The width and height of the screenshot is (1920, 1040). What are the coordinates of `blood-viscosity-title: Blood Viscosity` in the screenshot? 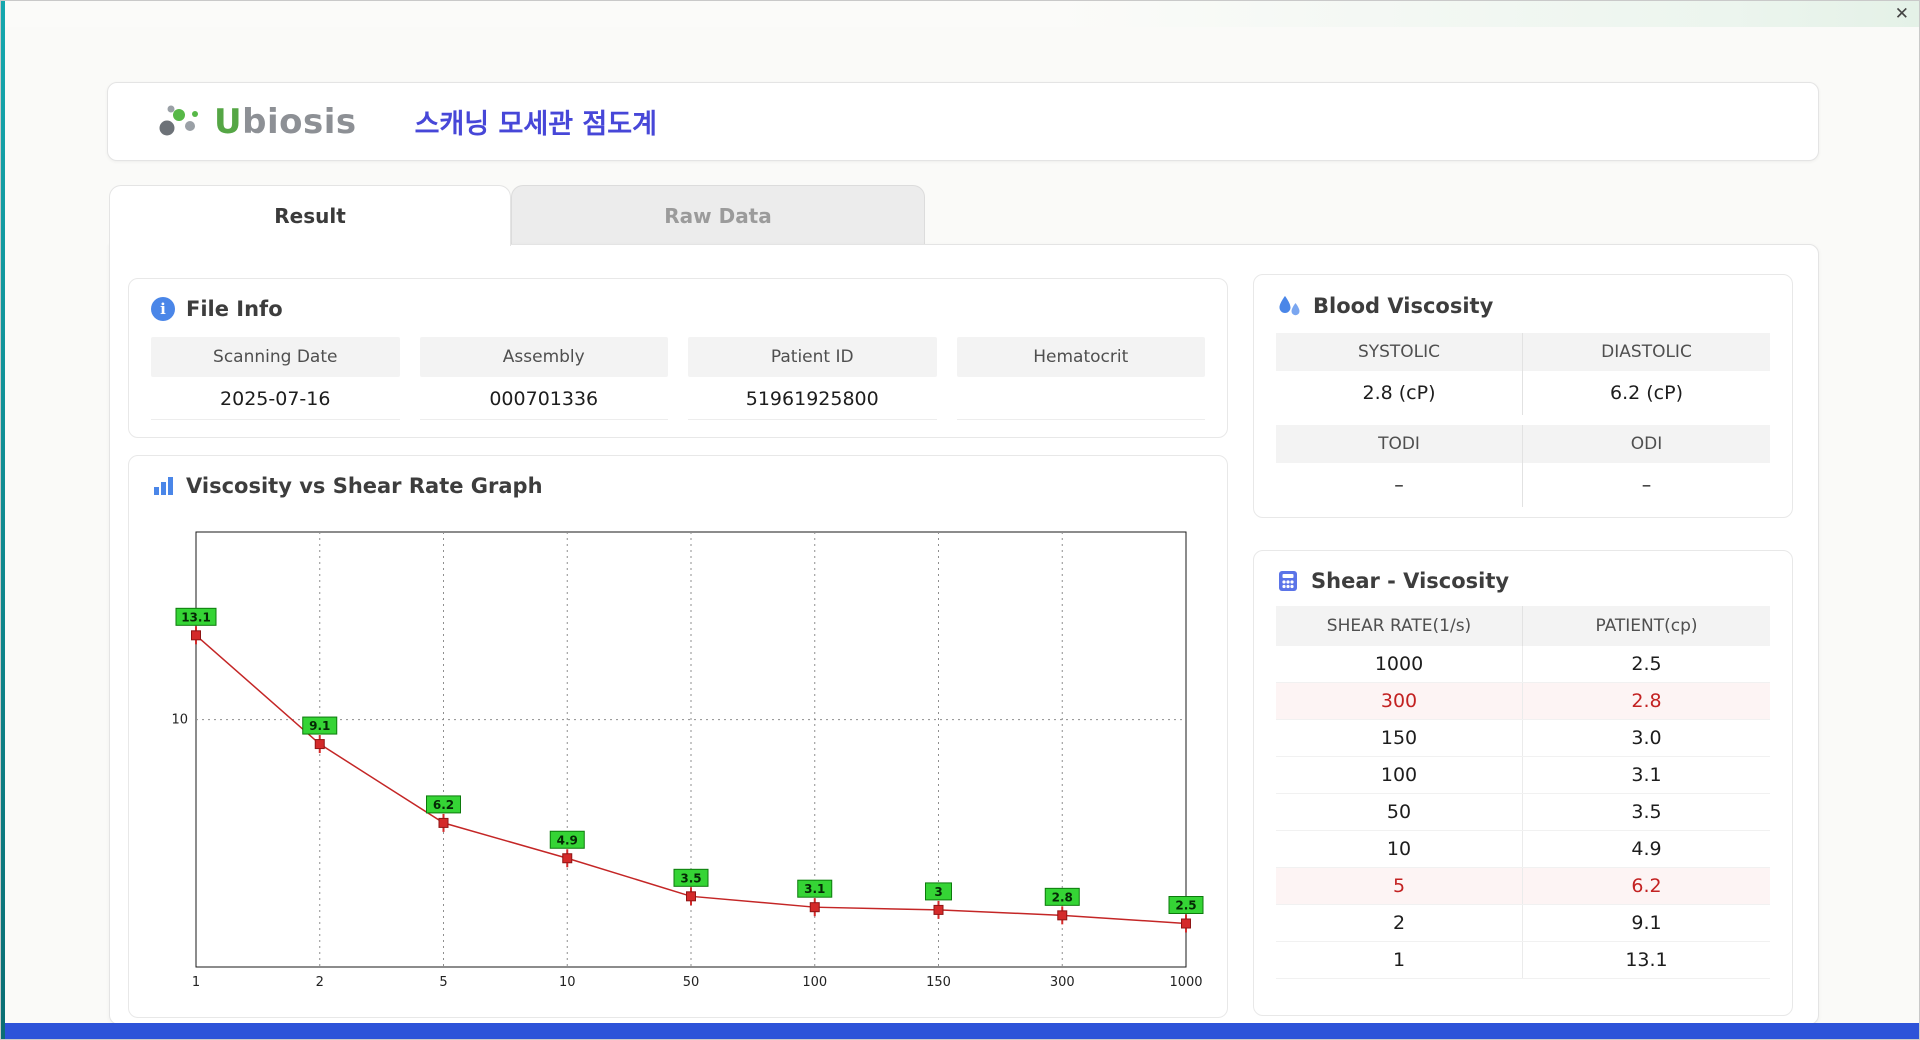 It's located at (1403, 306).